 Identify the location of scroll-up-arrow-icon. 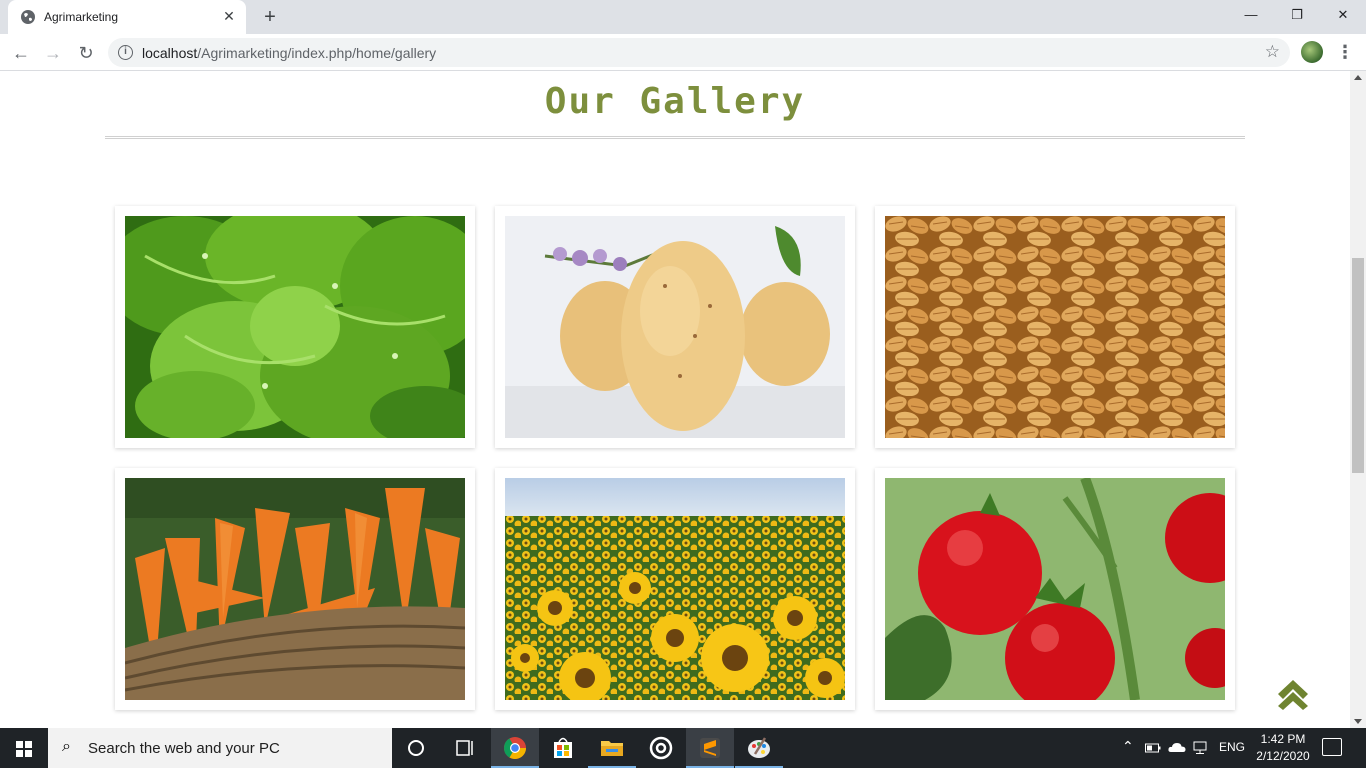
(1358, 77).